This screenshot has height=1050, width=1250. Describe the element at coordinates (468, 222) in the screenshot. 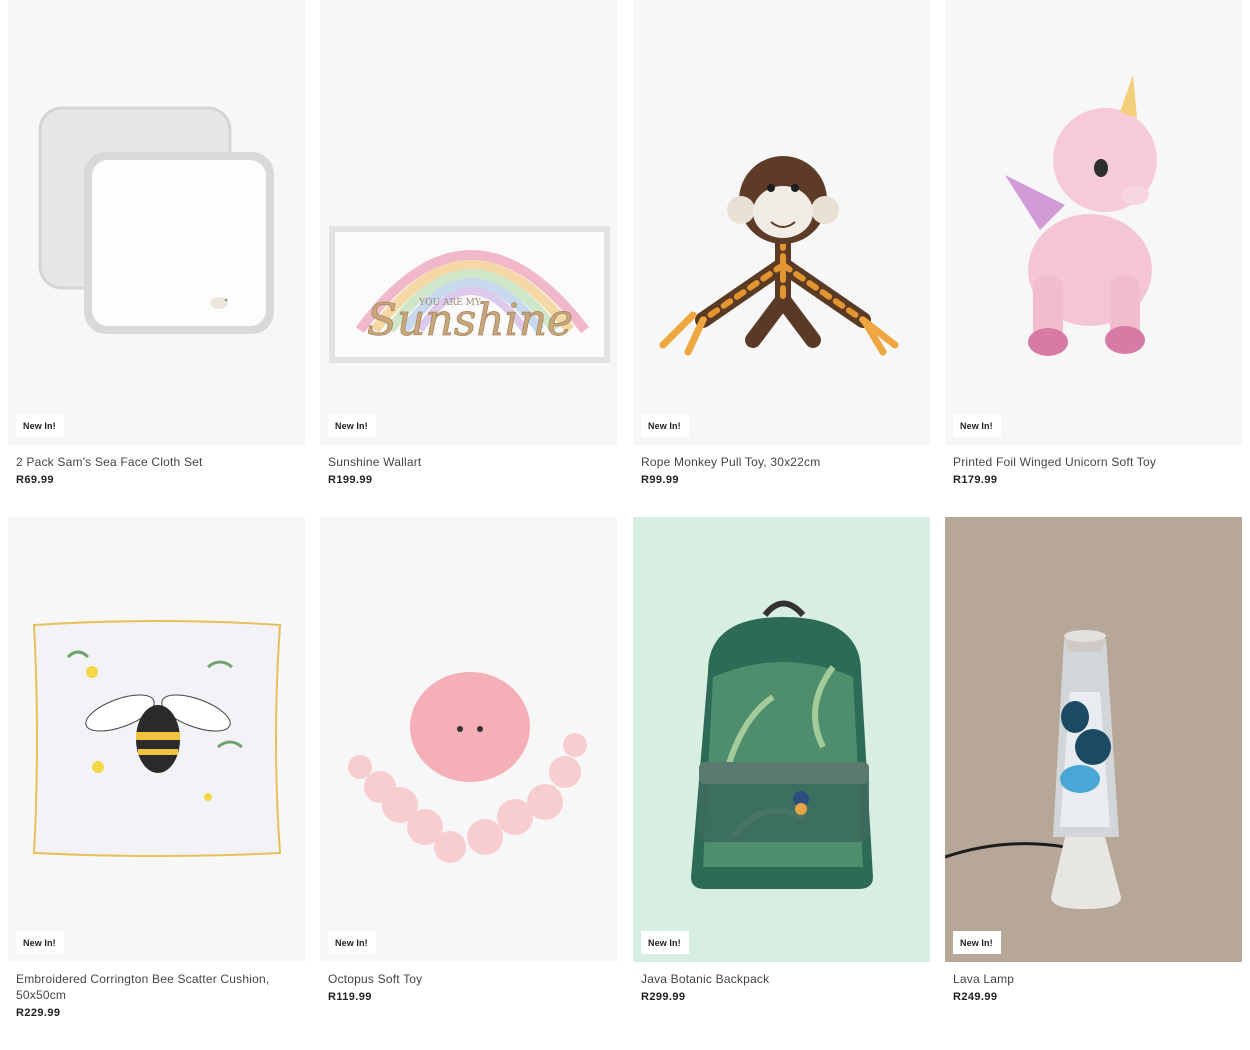

I see `product-image: YOU ARE MY Sunshine New In!` at that location.